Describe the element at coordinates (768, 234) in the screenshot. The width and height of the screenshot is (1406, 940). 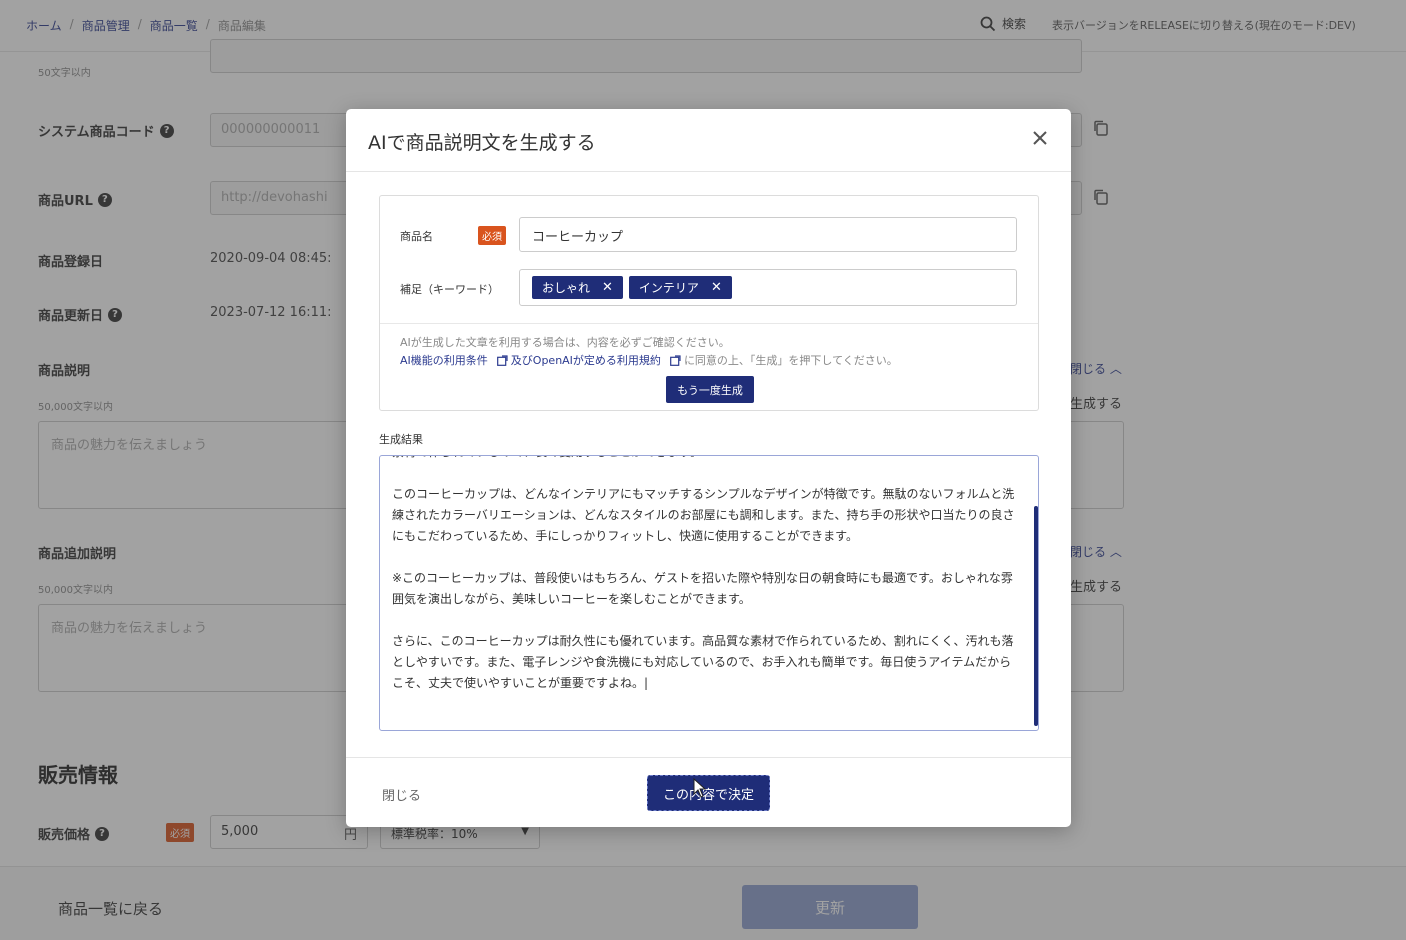
I see `product-name-input: コーヒーカップ` at that location.